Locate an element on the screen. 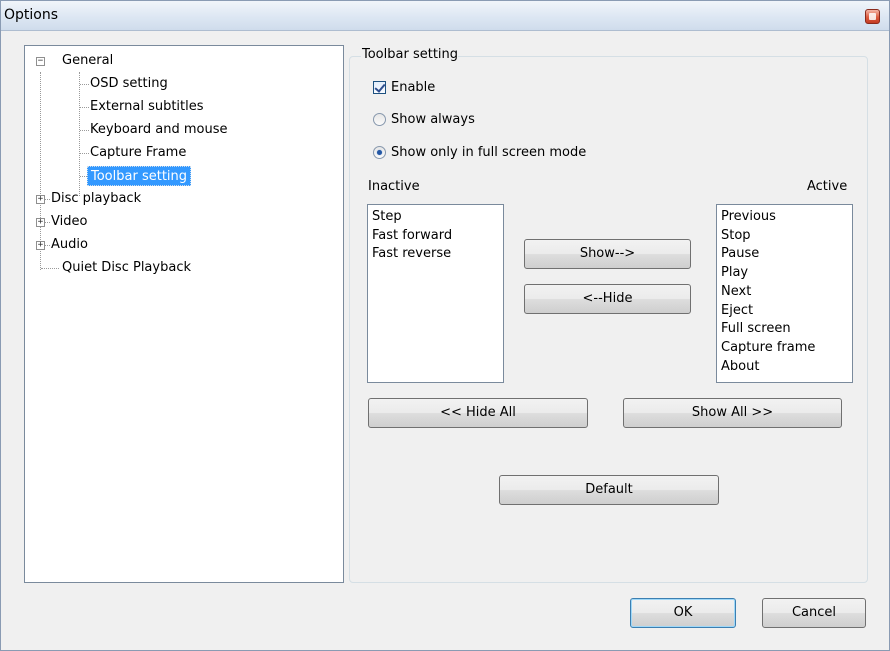  tree-item-toolbar-setting: Toolbar setting is located at coordinates (139, 176).